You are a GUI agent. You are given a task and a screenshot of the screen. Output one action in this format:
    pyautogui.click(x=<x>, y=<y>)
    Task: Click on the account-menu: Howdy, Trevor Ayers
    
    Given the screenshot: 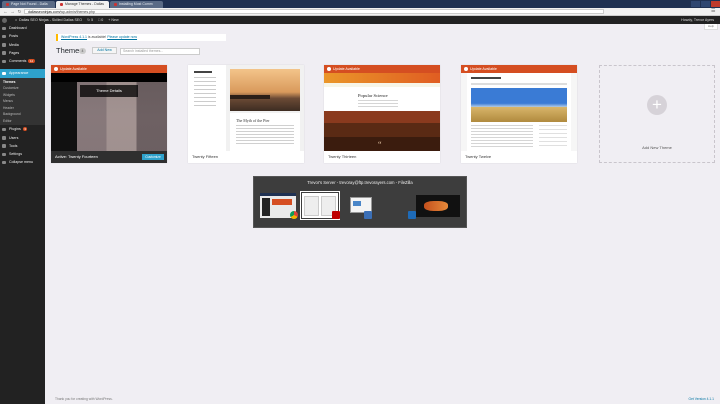 What is the action you would take?
    pyautogui.click(x=697, y=20)
    